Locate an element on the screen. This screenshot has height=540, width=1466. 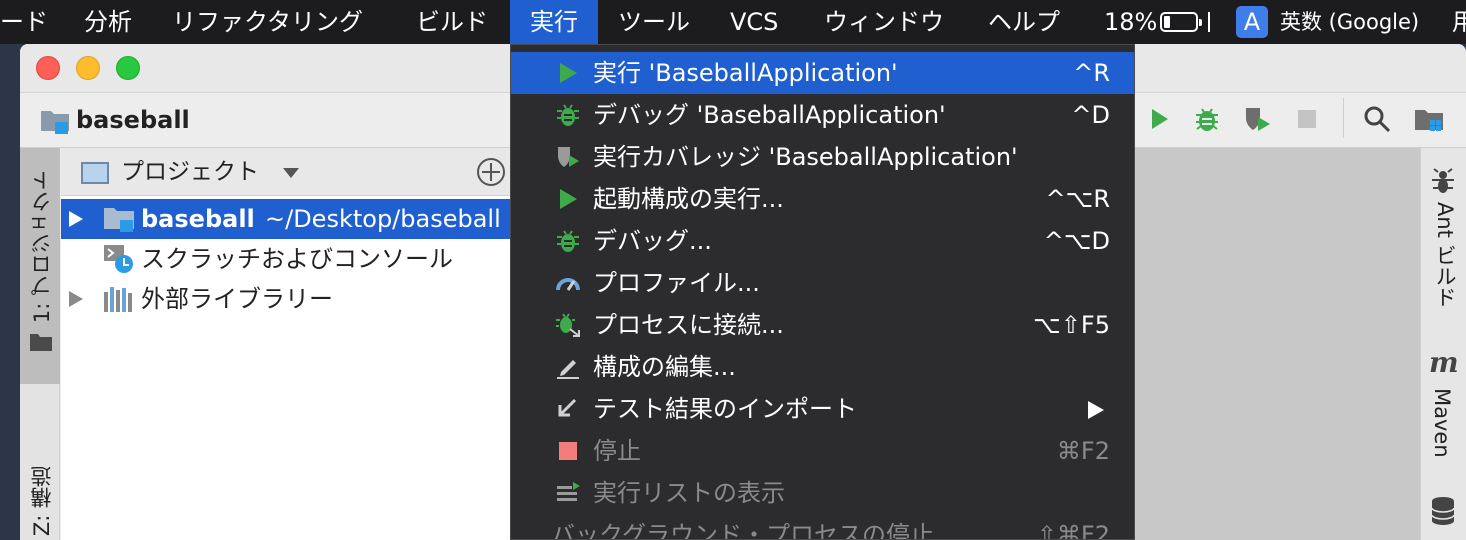
menu-item-run-coverage: 実行カバレッジ 'BaseballApplication' is located at coordinates (822, 157).